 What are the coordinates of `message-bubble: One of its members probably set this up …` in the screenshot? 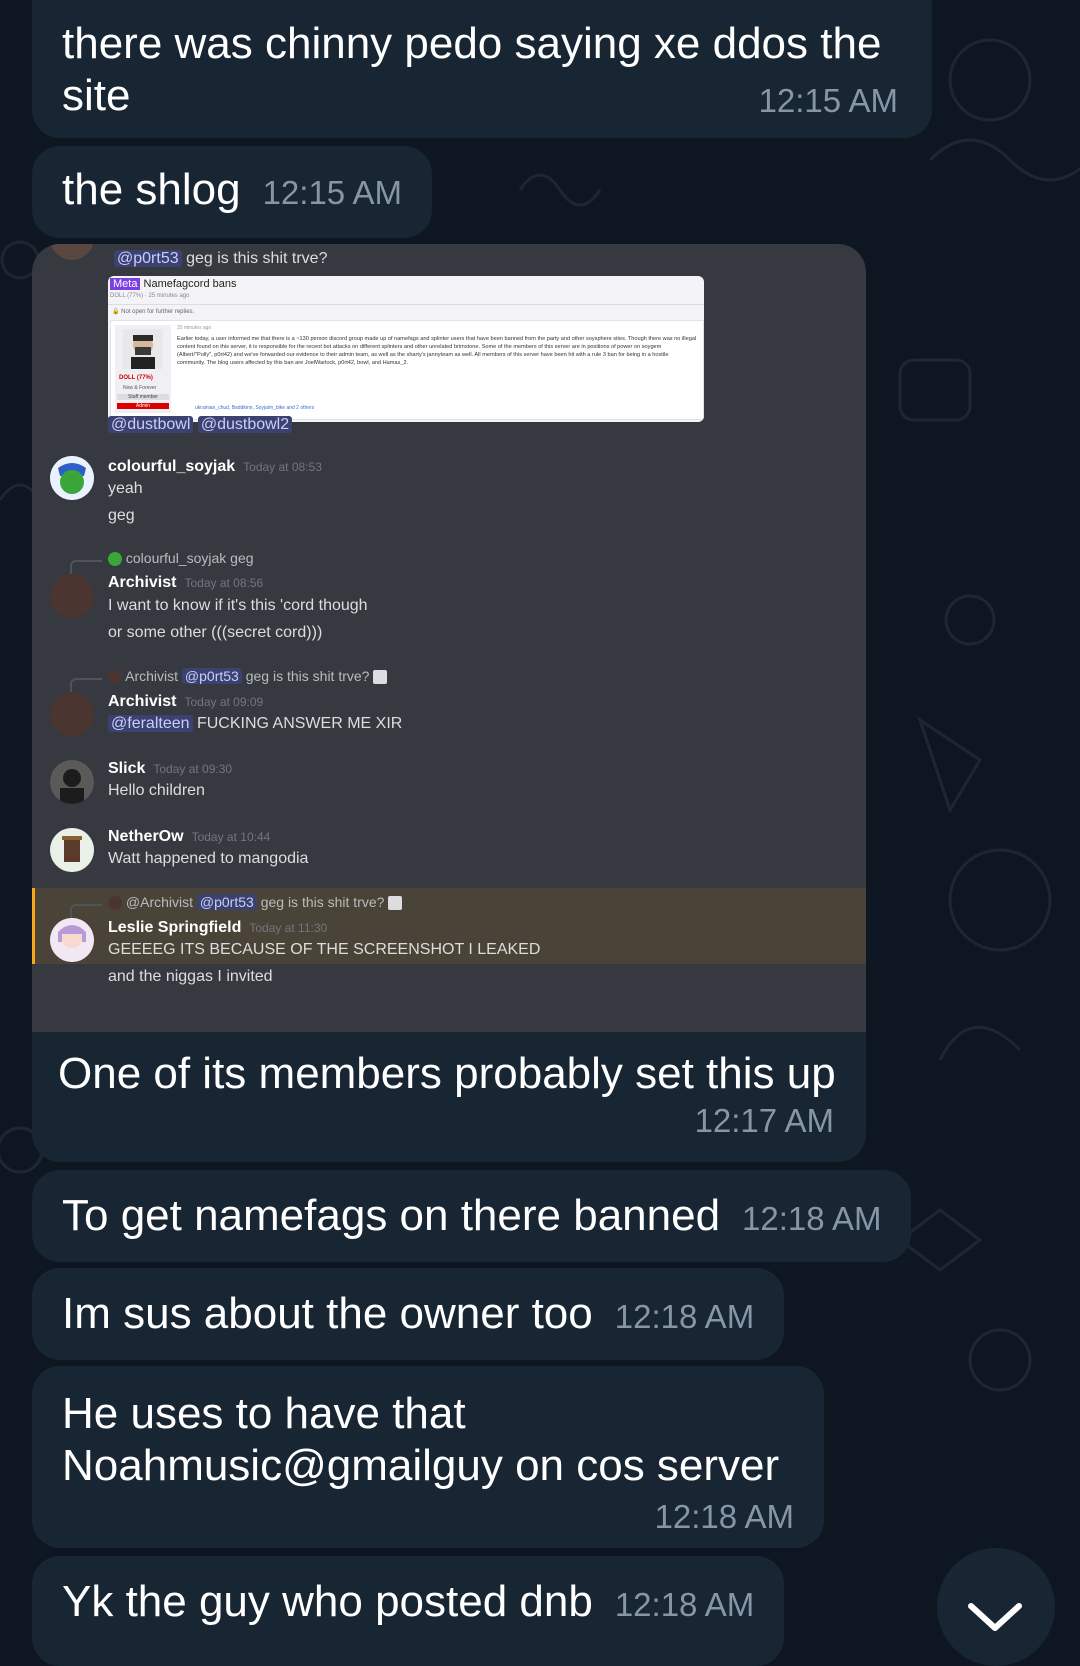 It's located at (449, 1097).